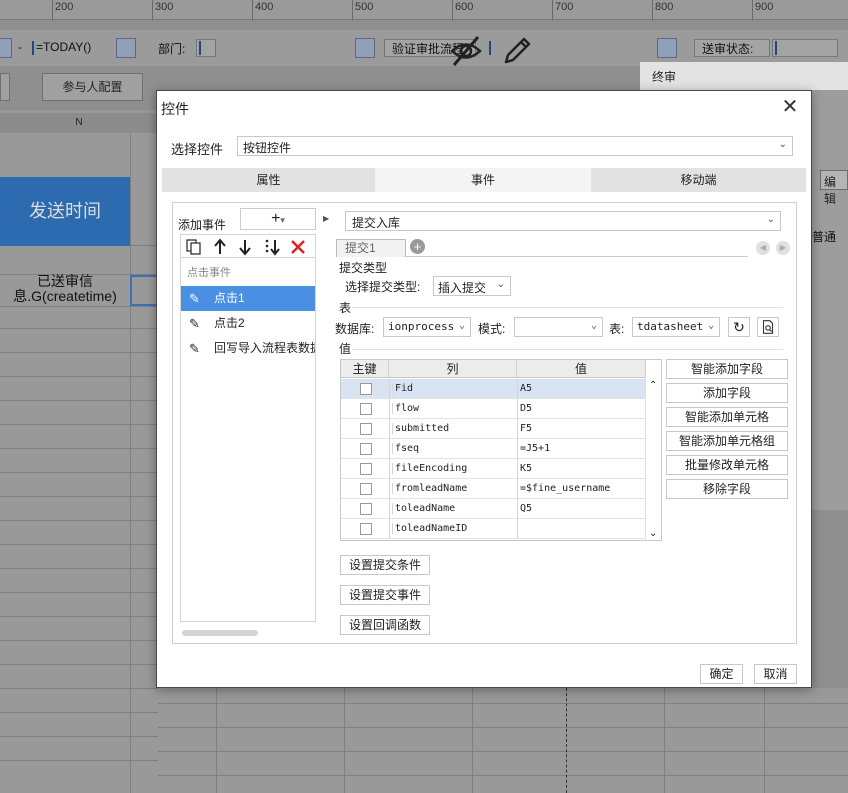  Describe the element at coordinates (483, 180) in the screenshot. I see `tab-events: 事件` at that location.